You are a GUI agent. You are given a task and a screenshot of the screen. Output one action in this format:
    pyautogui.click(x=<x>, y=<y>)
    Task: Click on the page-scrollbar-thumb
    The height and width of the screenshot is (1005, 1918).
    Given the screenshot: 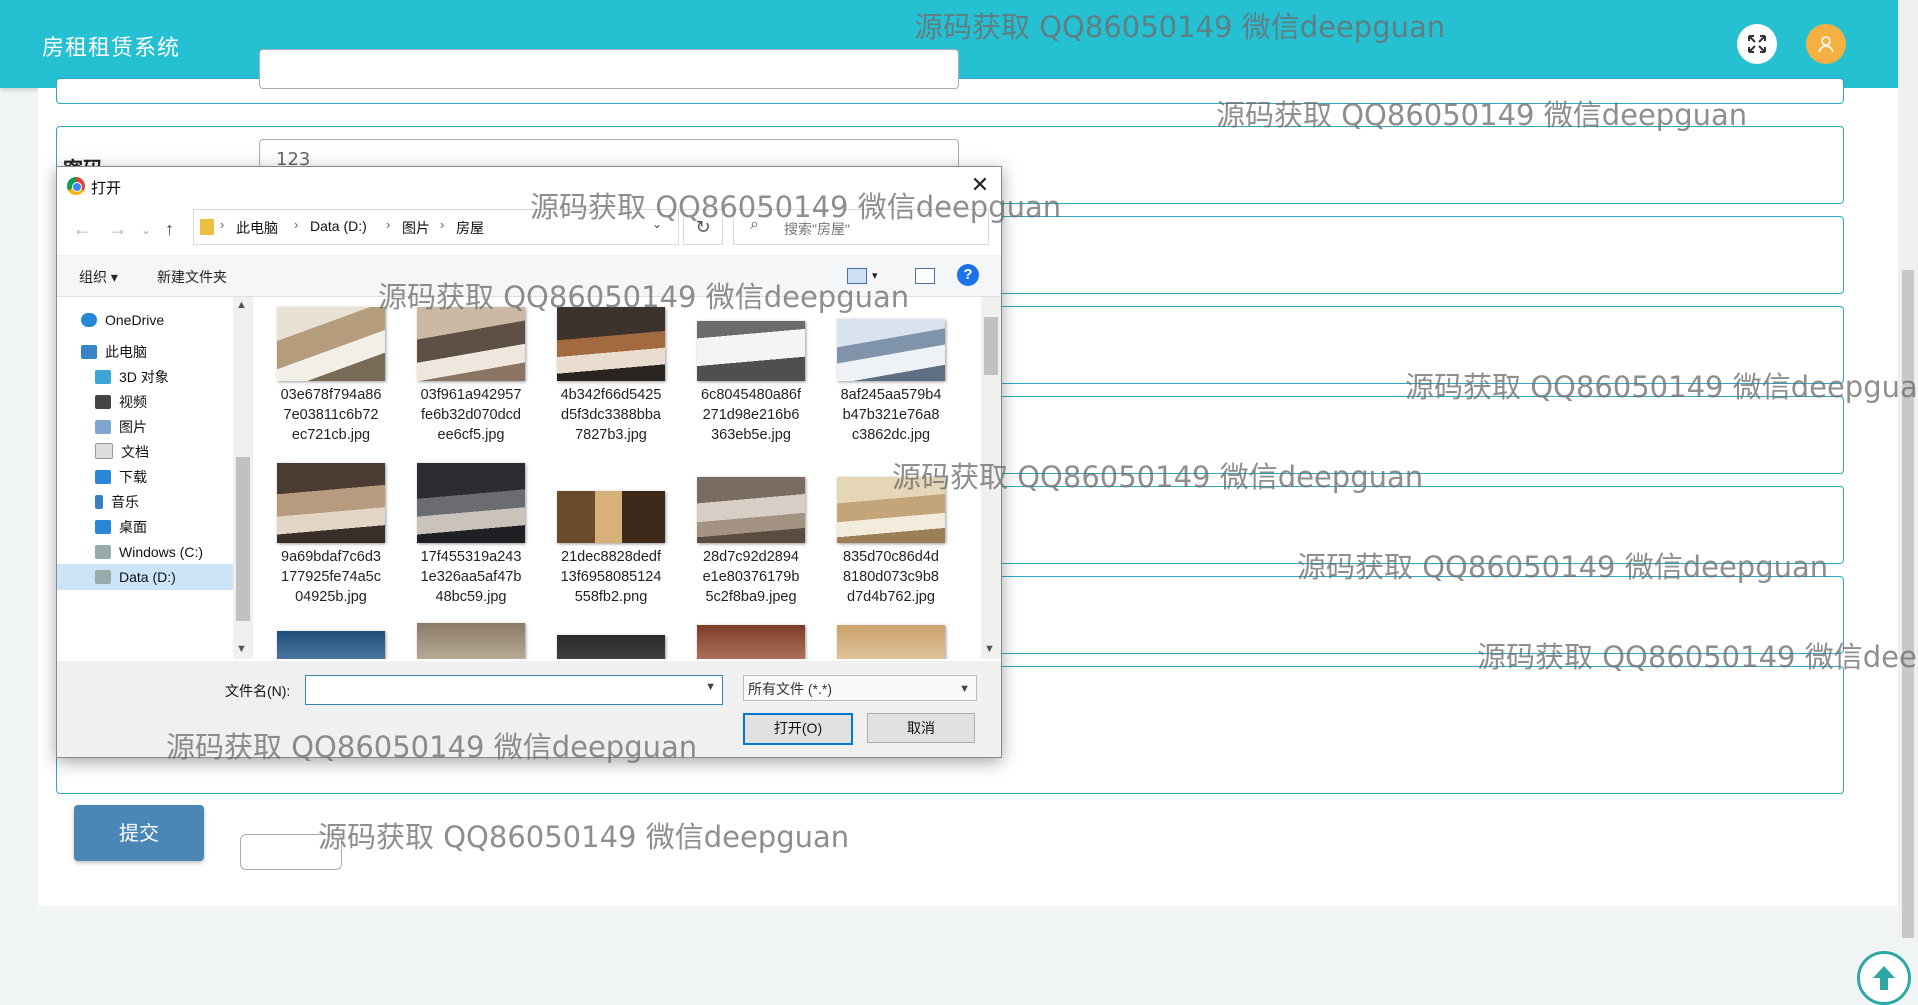 What is the action you would take?
    pyautogui.click(x=1908, y=604)
    